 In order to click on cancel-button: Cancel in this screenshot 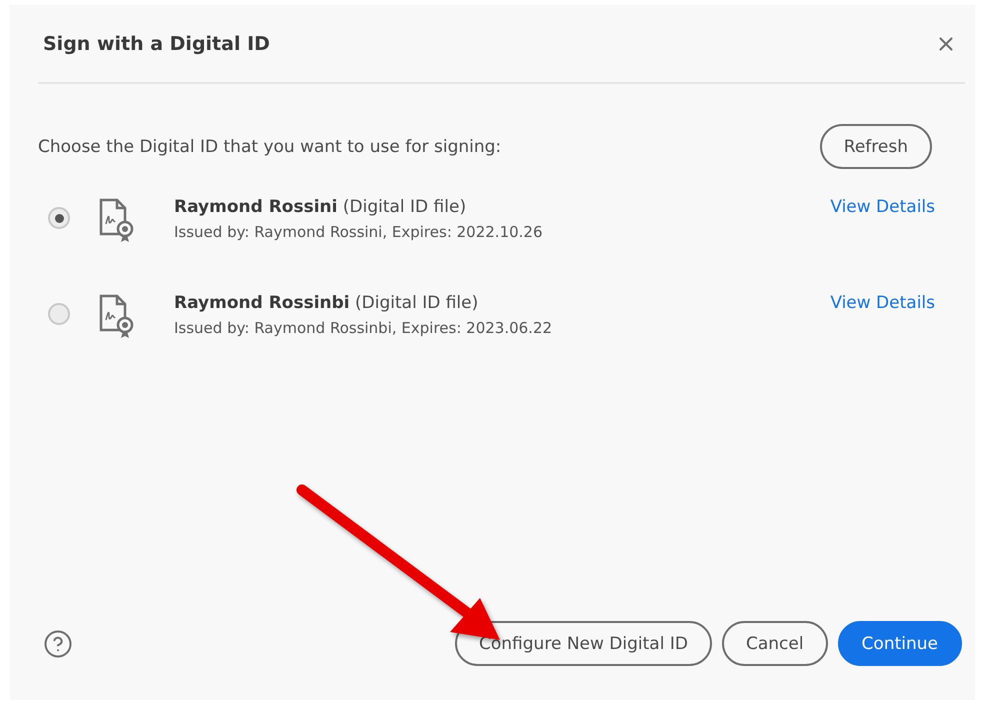, I will do `click(775, 643)`.